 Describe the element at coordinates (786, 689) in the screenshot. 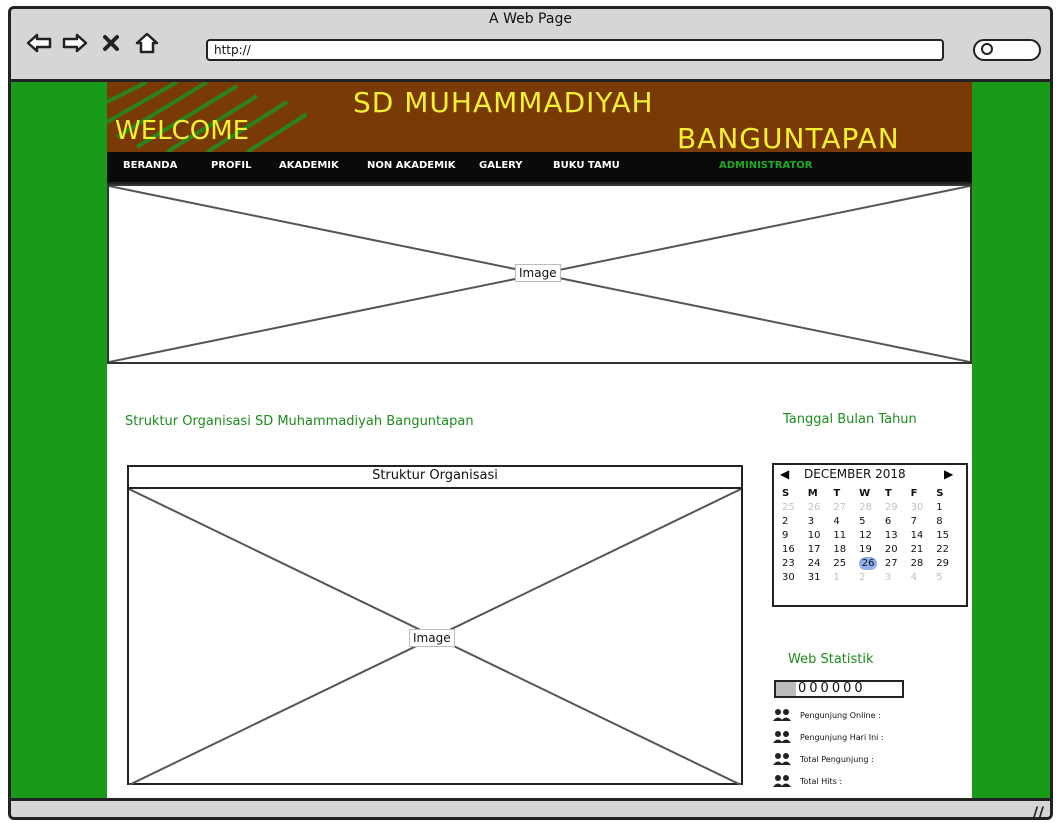

I see `counter-gray-block` at that location.